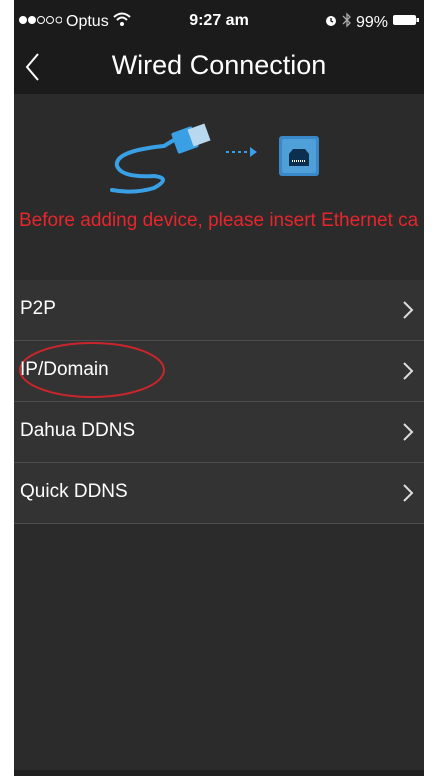 The width and height of the screenshot is (438, 776). I want to click on ethernet-cable-icon, so click(160, 158).